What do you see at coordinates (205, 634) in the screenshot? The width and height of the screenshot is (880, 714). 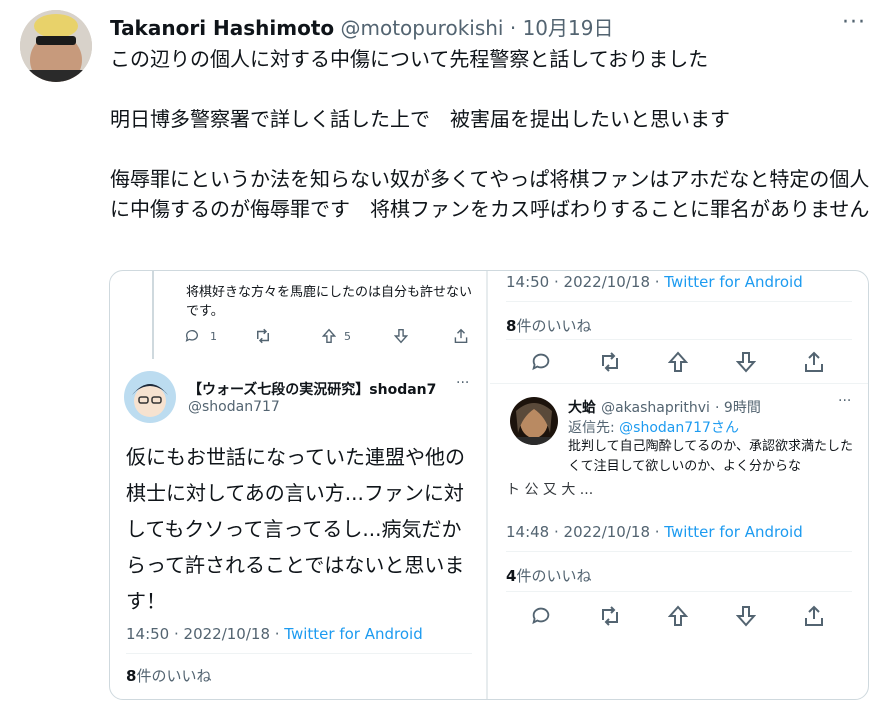 I see `shodan7-time: 14:50 · 2022/10/18 ·` at bounding box center [205, 634].